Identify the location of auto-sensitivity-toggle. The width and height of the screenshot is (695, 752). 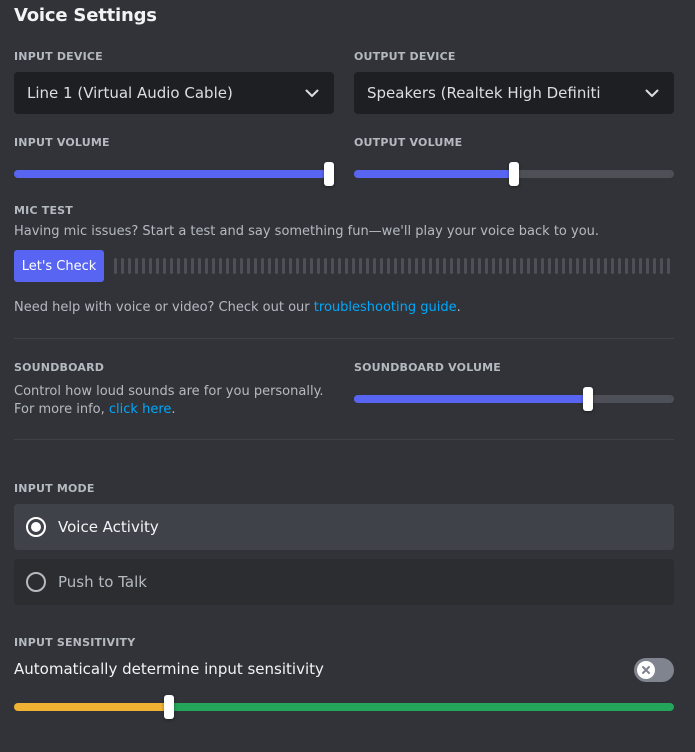
(654, 670).